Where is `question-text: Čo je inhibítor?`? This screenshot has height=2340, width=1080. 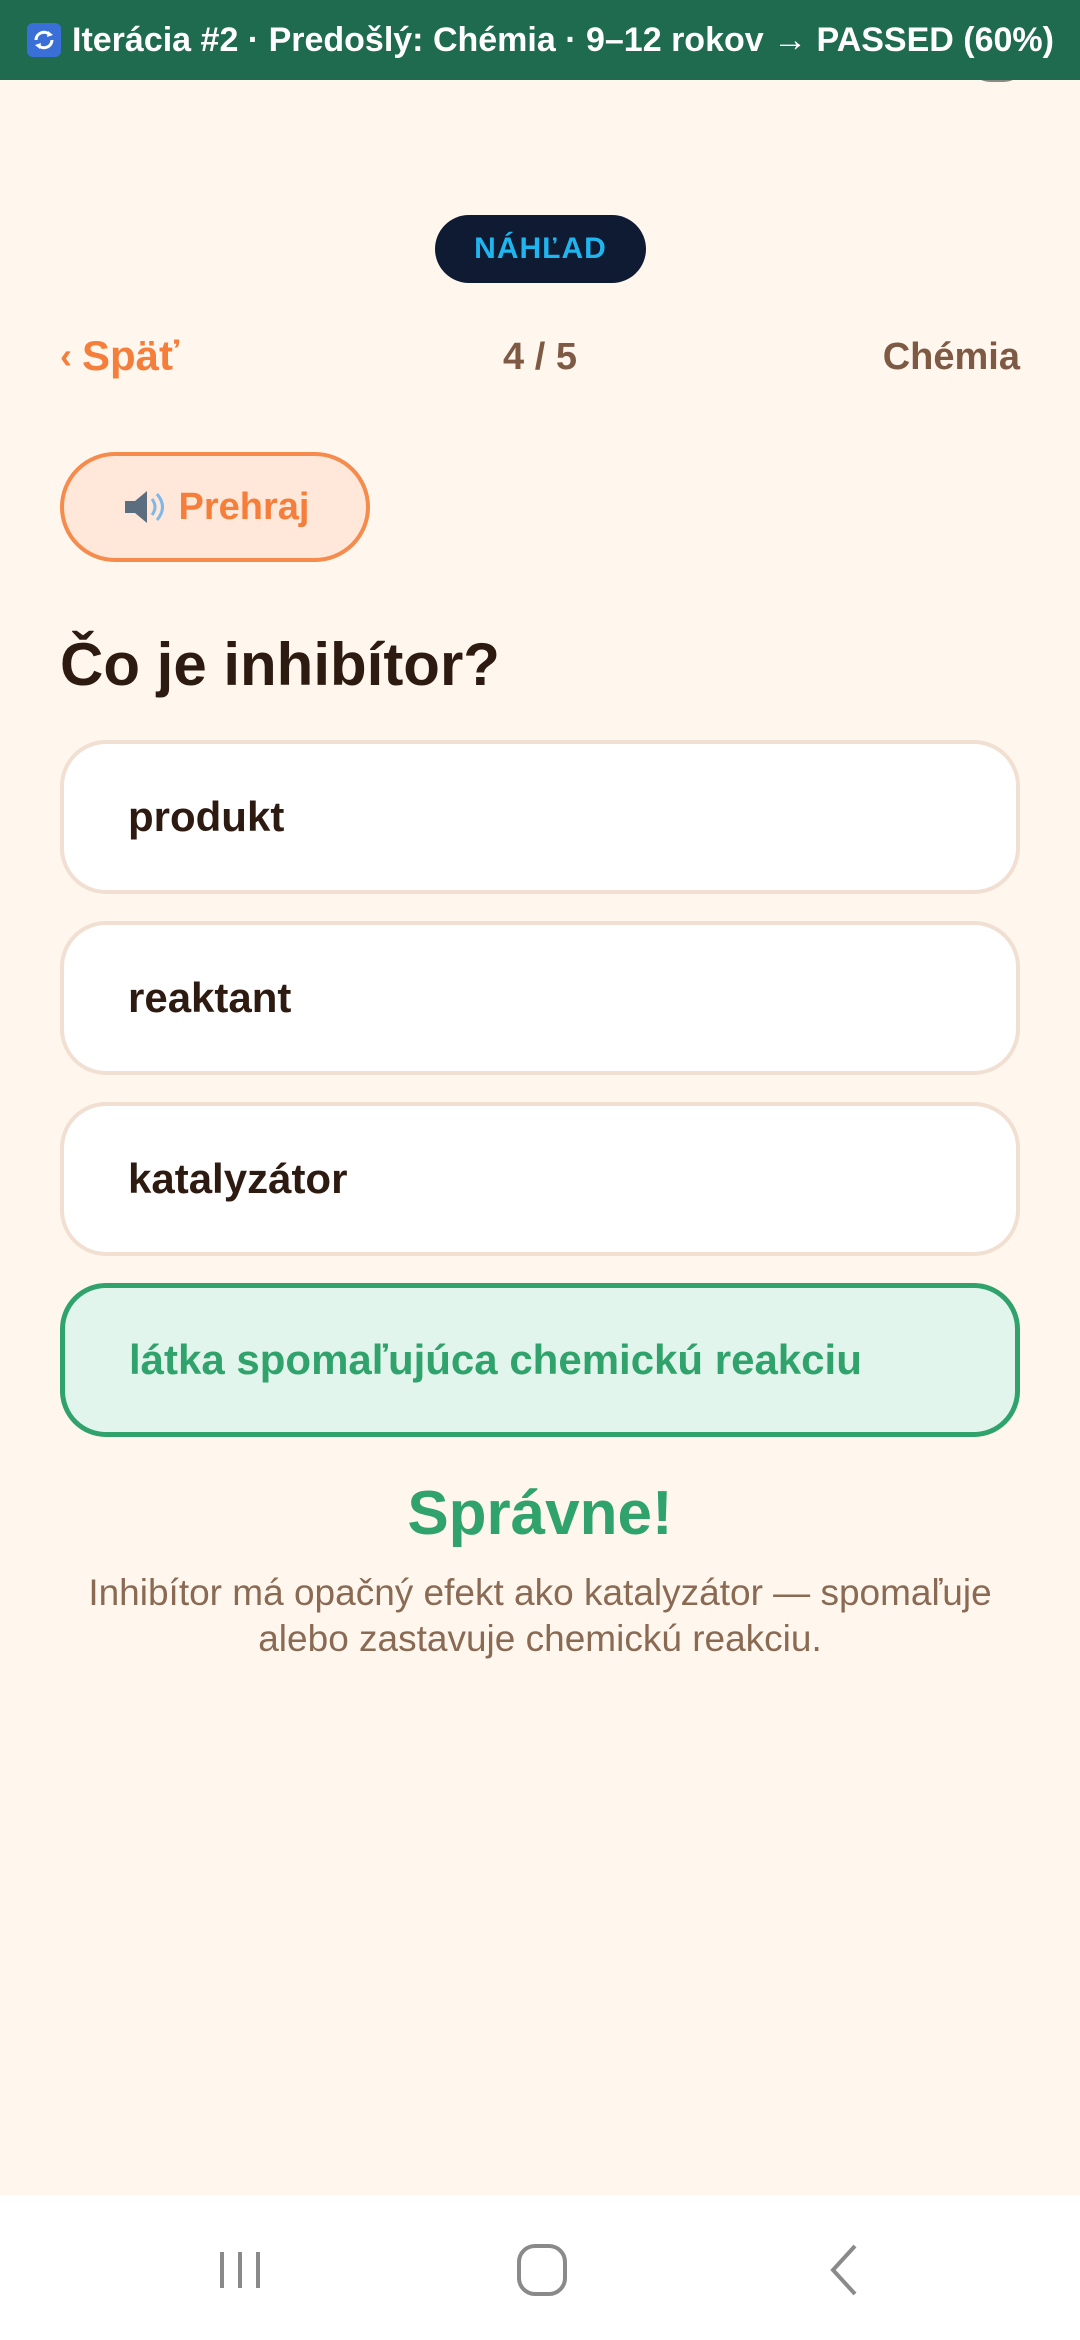 question-text: Čo je inhibítor? is located at coordinates (280, 664).